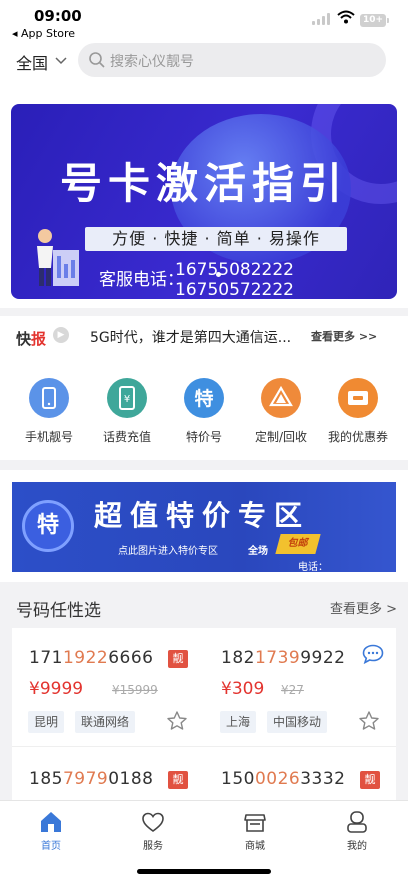  I want to click on number-card: 18579790188 靓, so click(108, 773).